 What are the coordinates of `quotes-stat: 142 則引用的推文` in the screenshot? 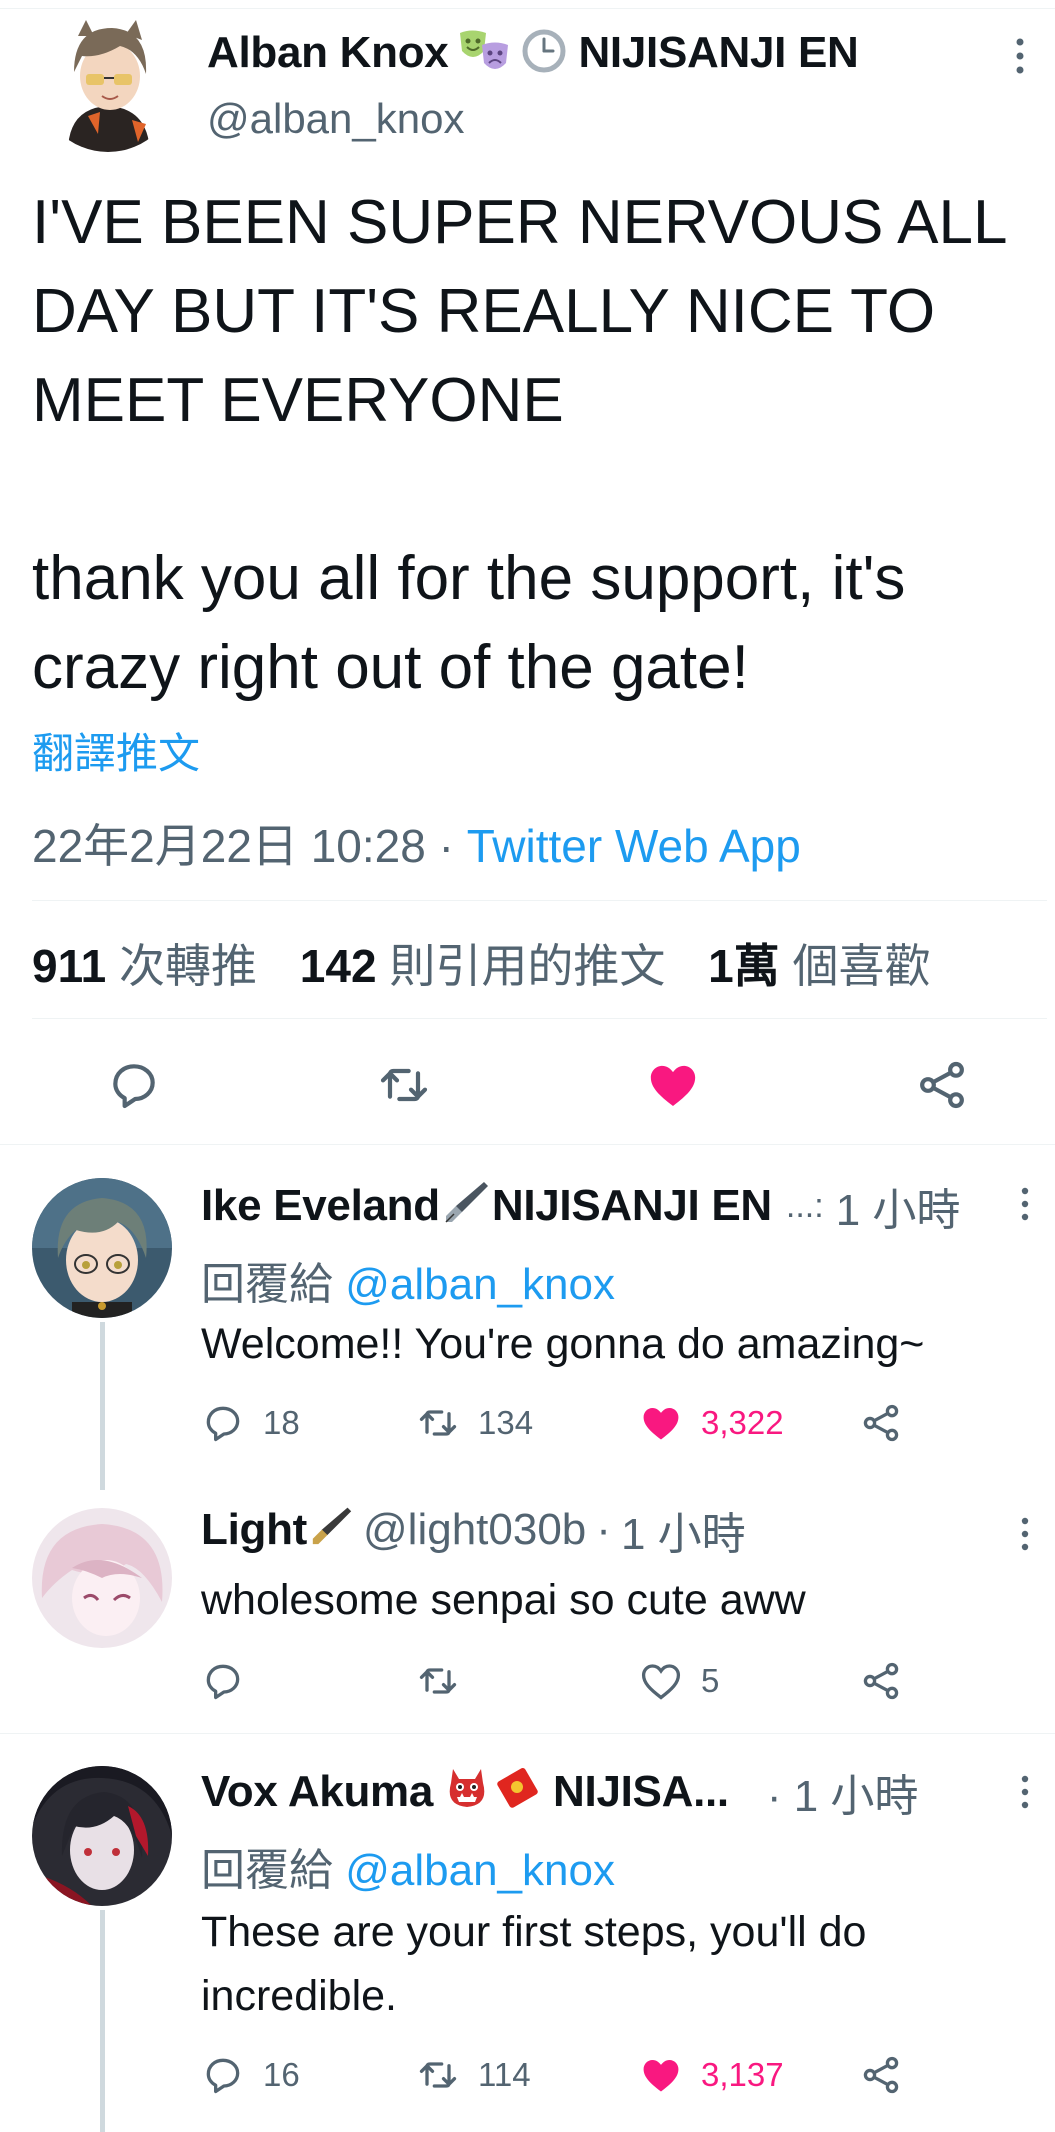 It's located at (483, 966).